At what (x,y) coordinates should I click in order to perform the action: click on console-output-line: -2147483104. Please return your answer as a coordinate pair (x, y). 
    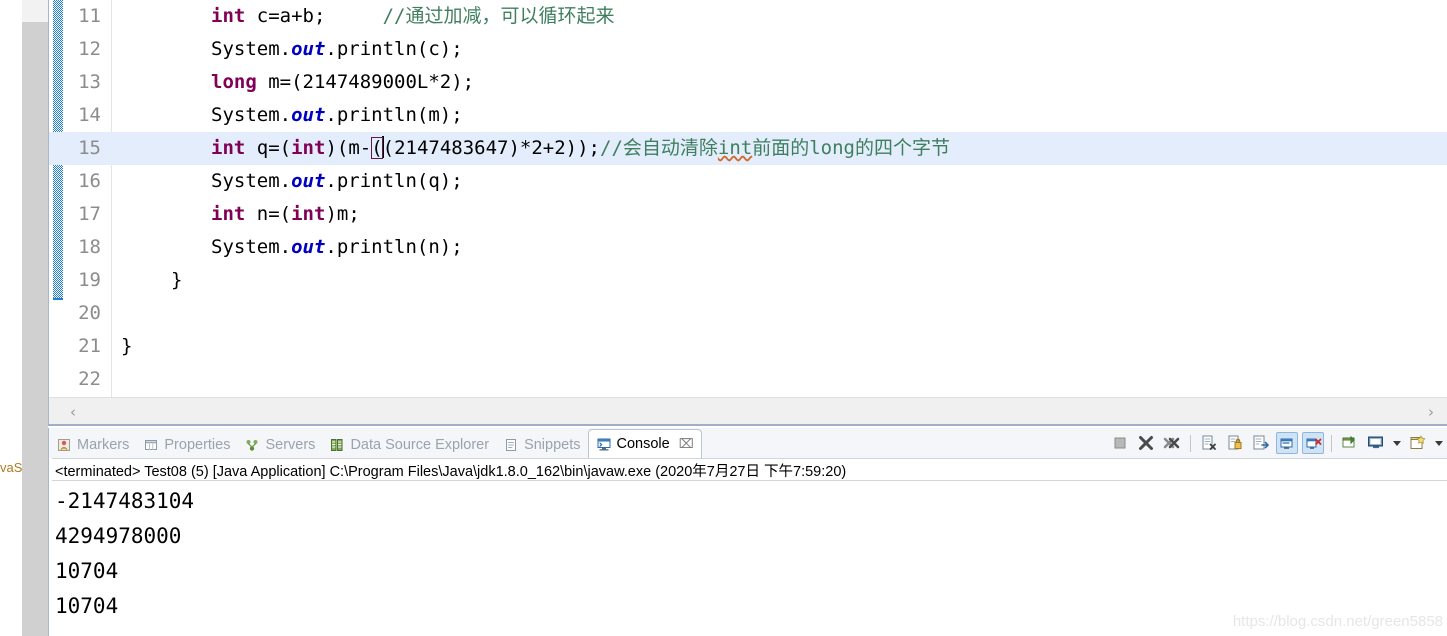
    Looking at the image, I should click on (125, 501).